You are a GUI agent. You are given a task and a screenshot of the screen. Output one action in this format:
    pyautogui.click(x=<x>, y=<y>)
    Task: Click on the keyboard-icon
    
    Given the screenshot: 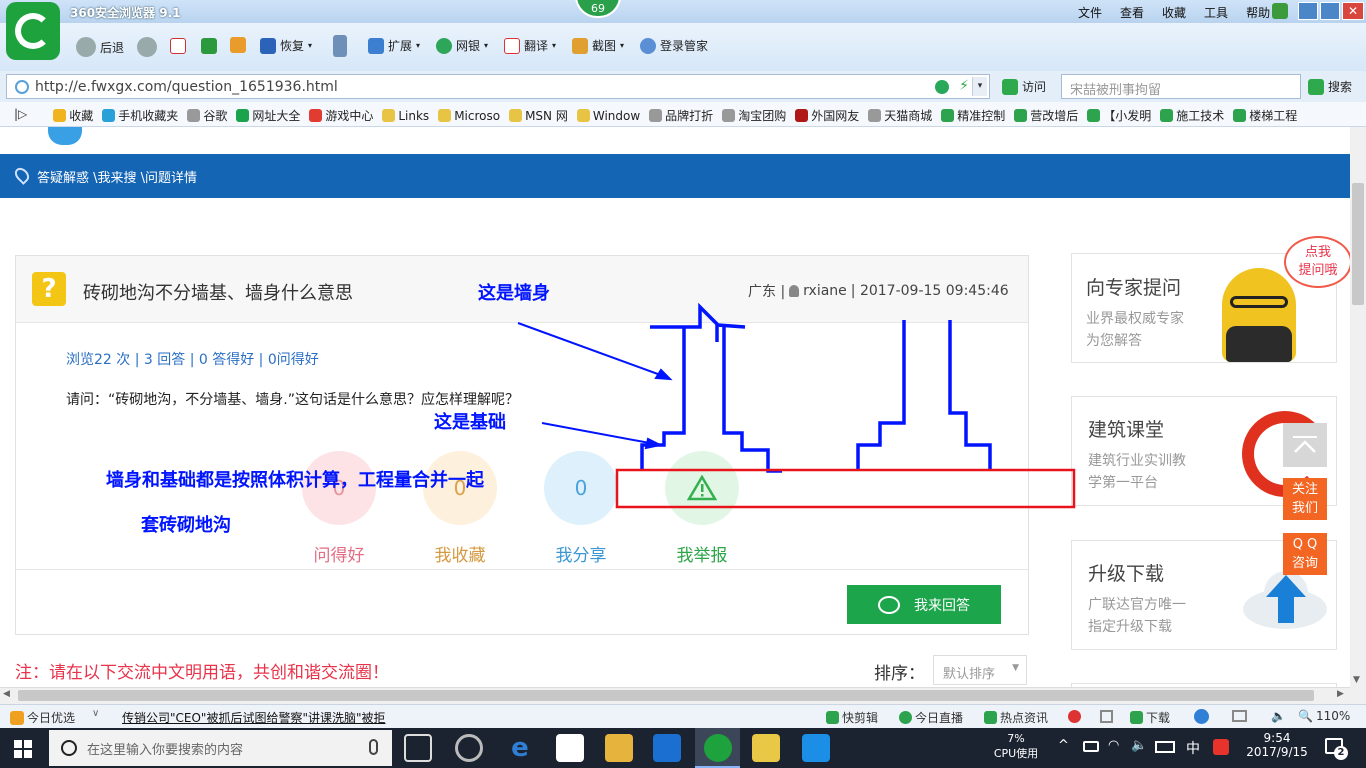 What is the action you would take?
    pyautogui.click(x=1165, y=747)
    